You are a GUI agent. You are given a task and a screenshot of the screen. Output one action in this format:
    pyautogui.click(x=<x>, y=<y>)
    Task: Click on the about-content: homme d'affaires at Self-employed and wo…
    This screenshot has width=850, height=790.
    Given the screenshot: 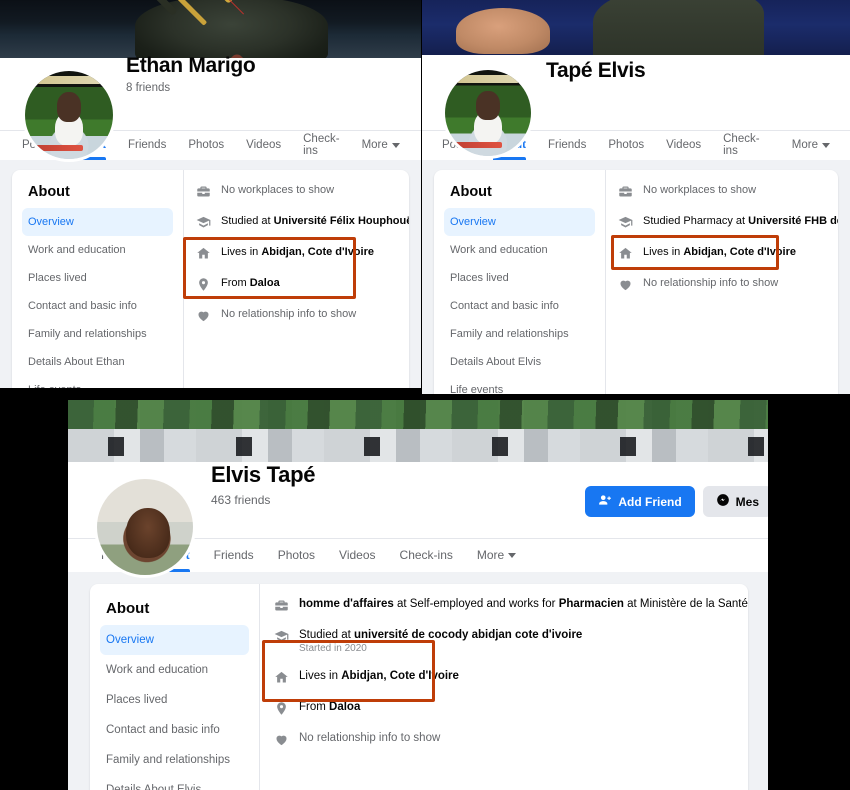 What is the action you would take?
    pyautogui.click(x=504, y=687)
    